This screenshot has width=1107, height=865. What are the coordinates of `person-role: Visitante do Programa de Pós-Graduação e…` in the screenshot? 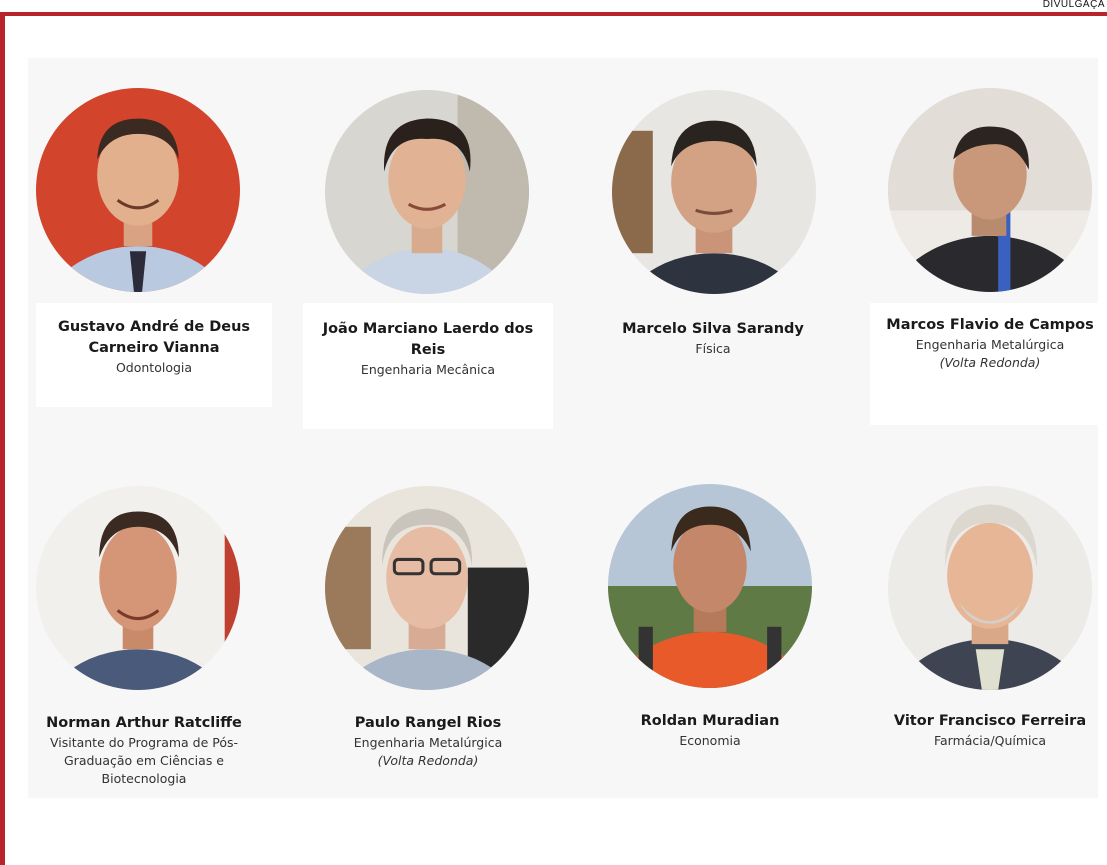 It's located at (144, 760).